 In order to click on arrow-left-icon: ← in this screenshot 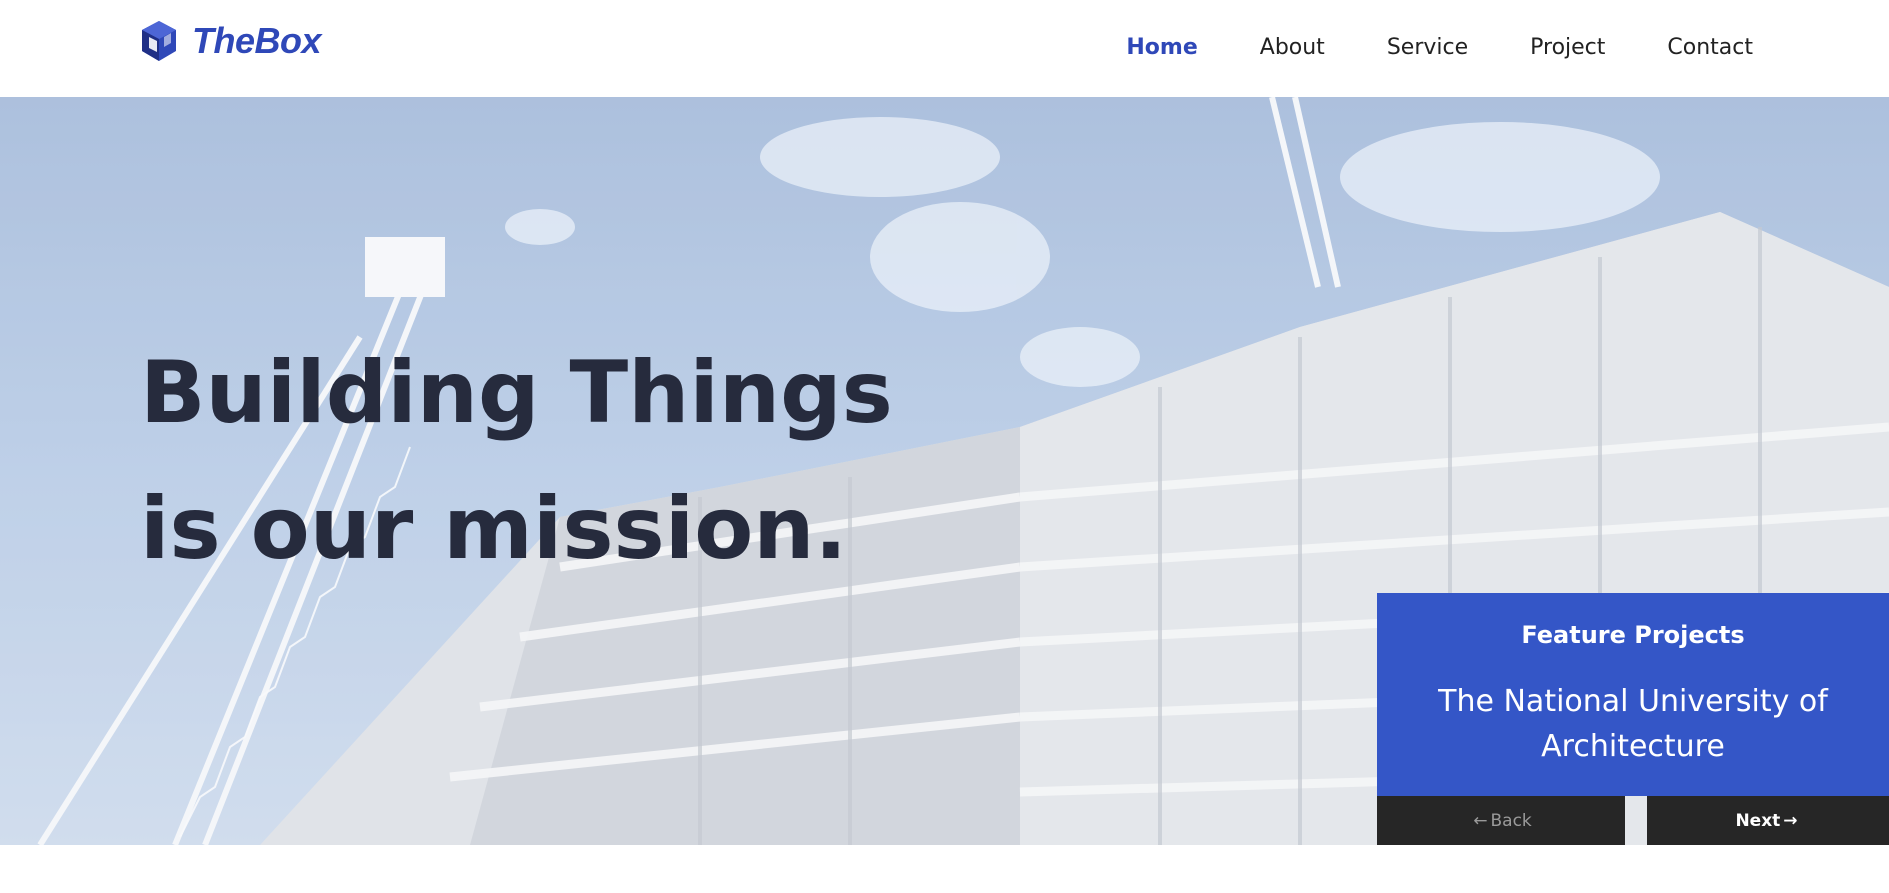, I will do `click(1480, 820)`.